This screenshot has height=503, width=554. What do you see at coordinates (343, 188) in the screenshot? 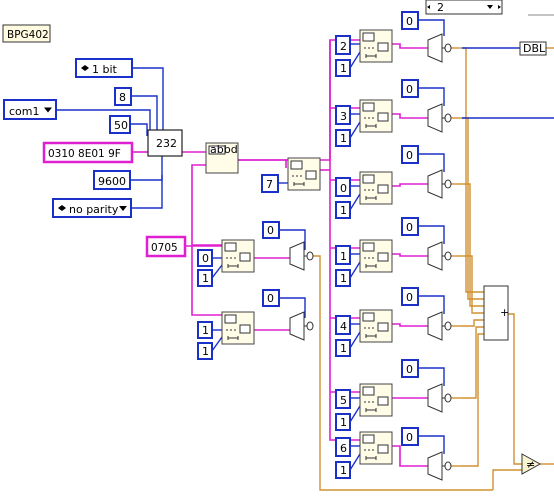
I see `channel-3-offset-value: 0` at bounding box center [343, 188].